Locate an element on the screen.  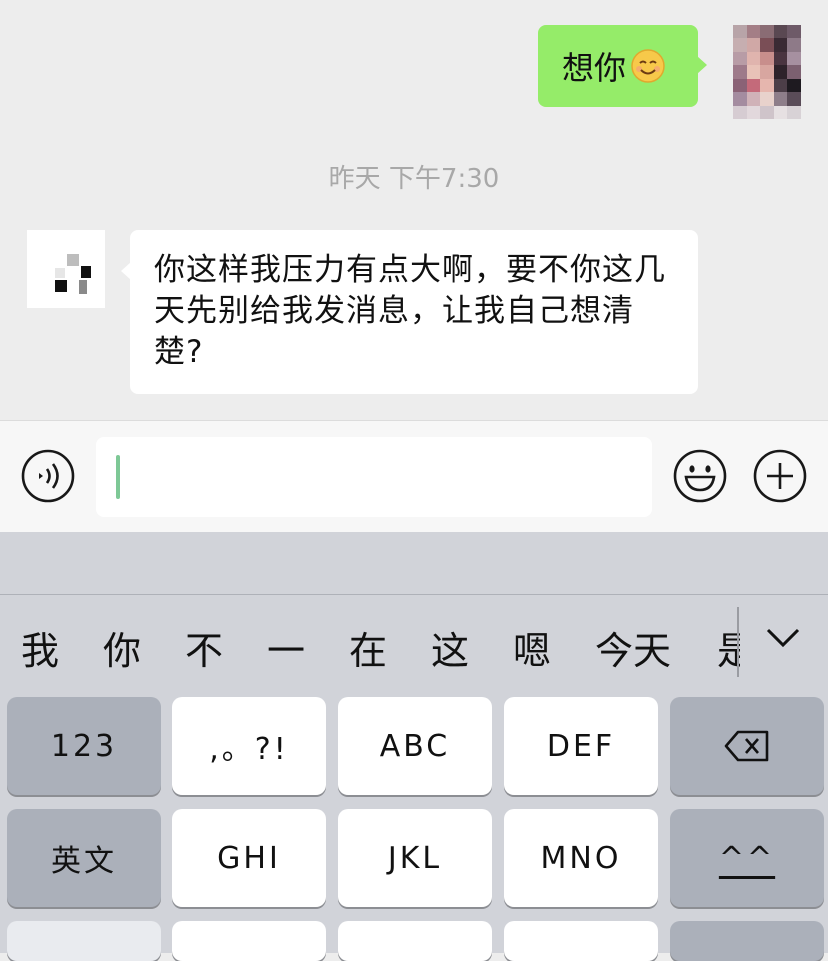
voice-icon is located at coordinates (48, 476).